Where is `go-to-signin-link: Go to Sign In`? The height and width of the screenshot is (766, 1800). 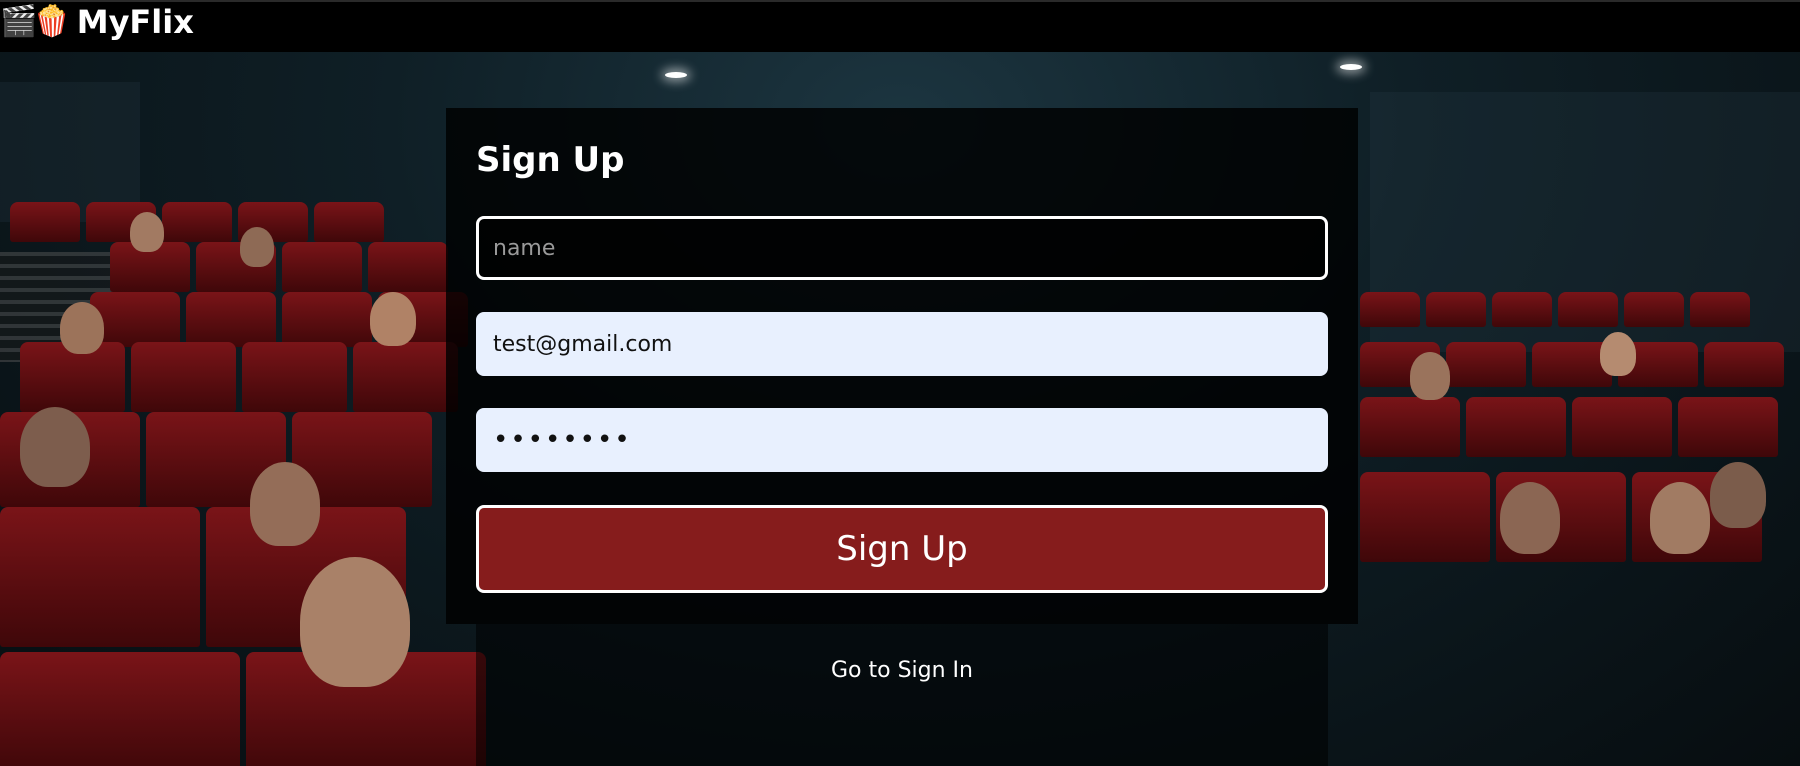 go-to-signin-link: Go to Sign In is located at coordinates (902, 670).